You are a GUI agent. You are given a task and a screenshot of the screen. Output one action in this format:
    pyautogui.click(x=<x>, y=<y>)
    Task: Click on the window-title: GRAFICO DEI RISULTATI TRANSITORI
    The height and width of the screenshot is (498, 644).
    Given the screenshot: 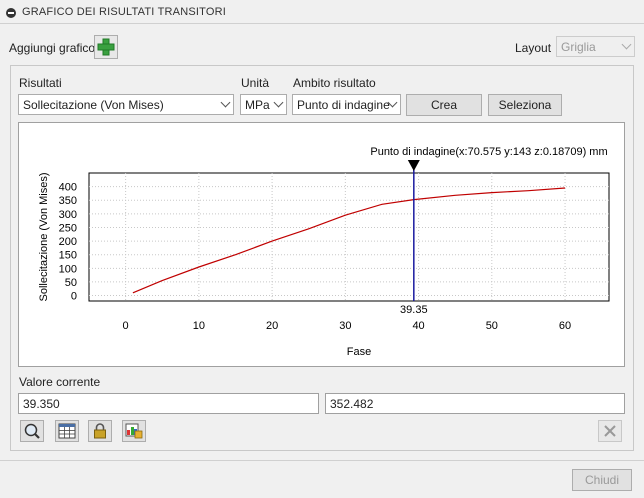 What is the action you would take?
    pyautogui.click(x=124, y=12)
    